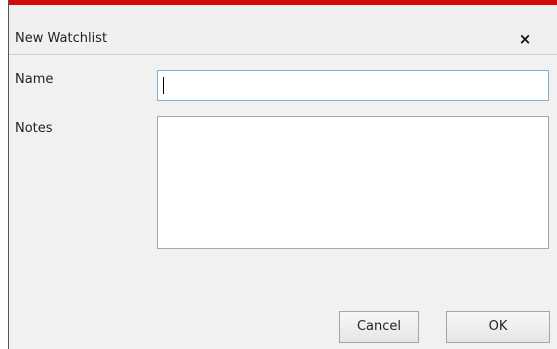  Describe the element at coordinates (283, 30) in the screenshot. I see `dialog-titlebar: New Watchlist ×` at that location.